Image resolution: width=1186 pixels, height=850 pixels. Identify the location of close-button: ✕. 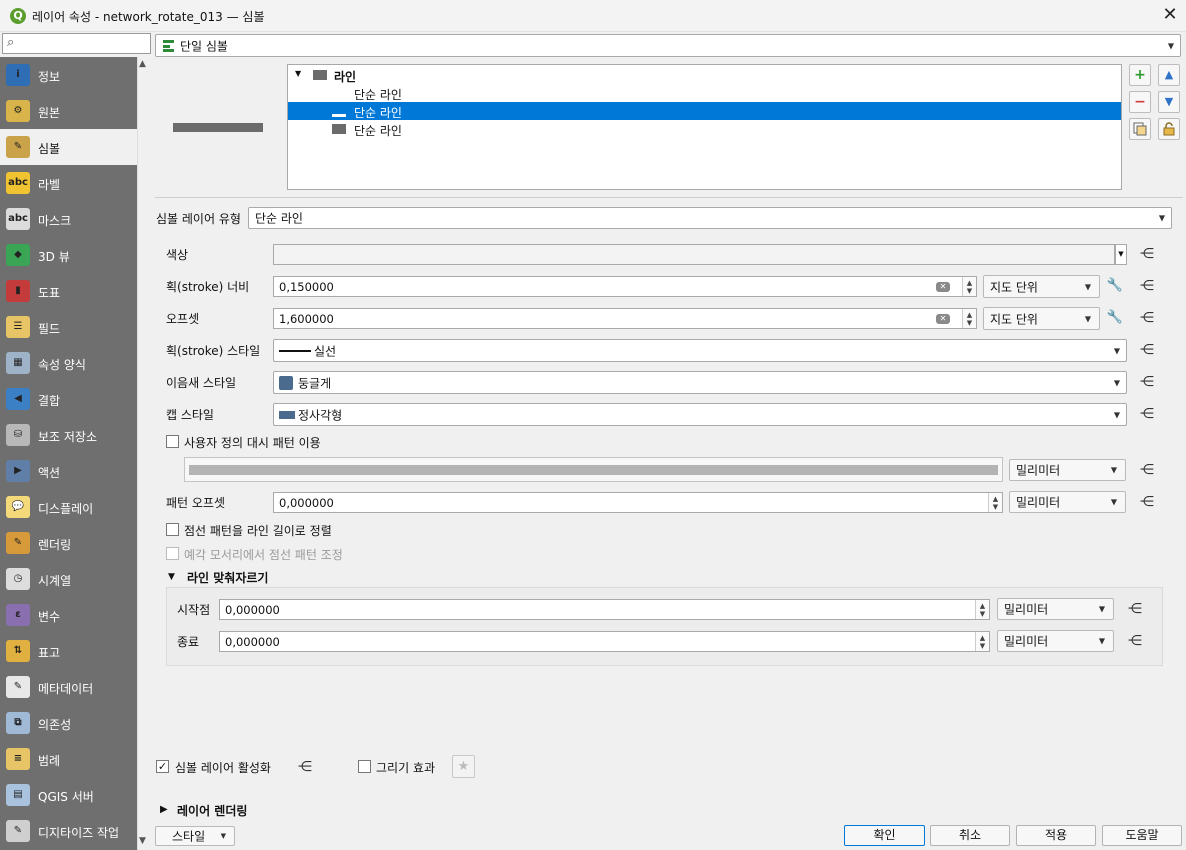
(1170, 16).